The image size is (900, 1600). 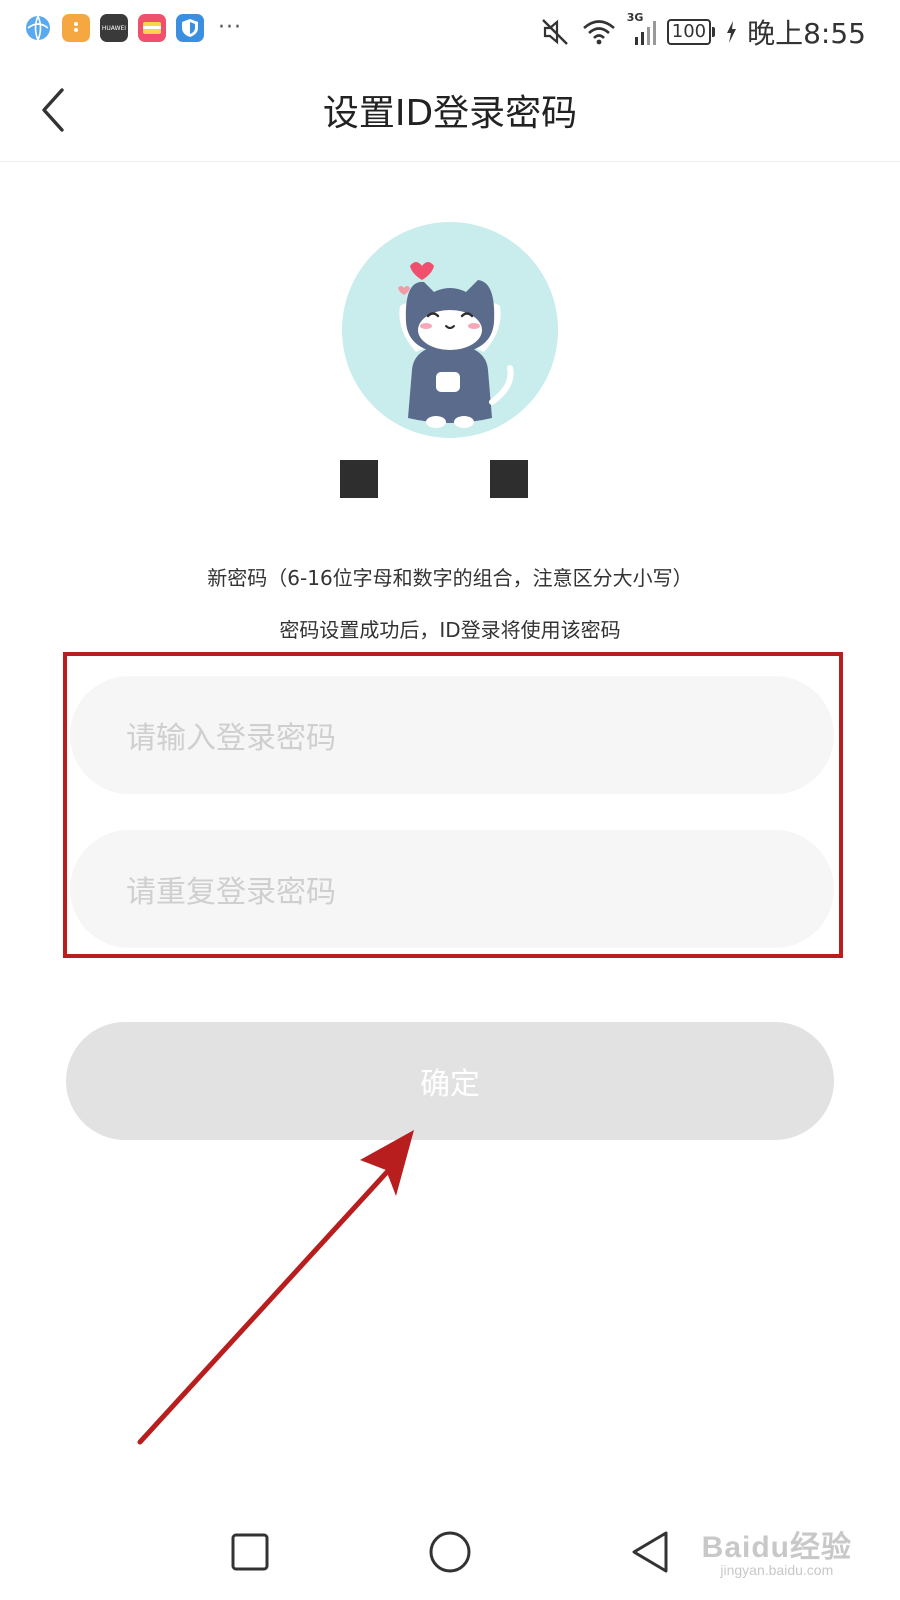 I want to click on network-type: 3G, so click(x=635, y=17).